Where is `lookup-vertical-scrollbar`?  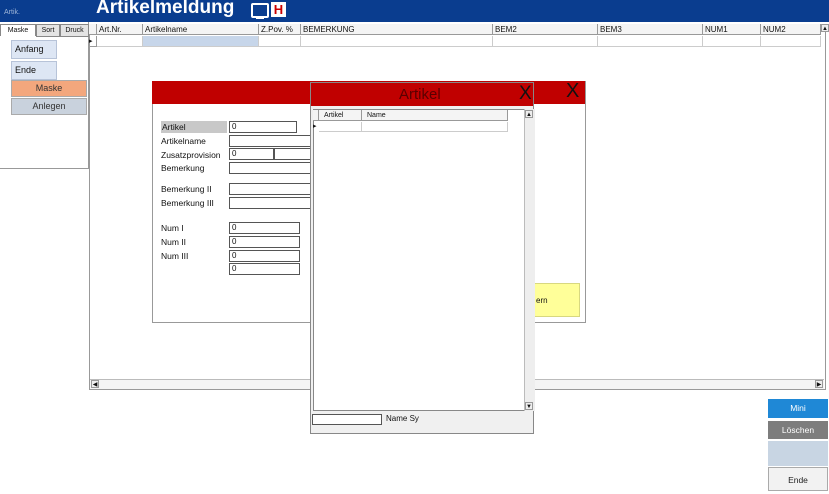 lookup-vertical-scrollbar is located at coordinates (529, 260).